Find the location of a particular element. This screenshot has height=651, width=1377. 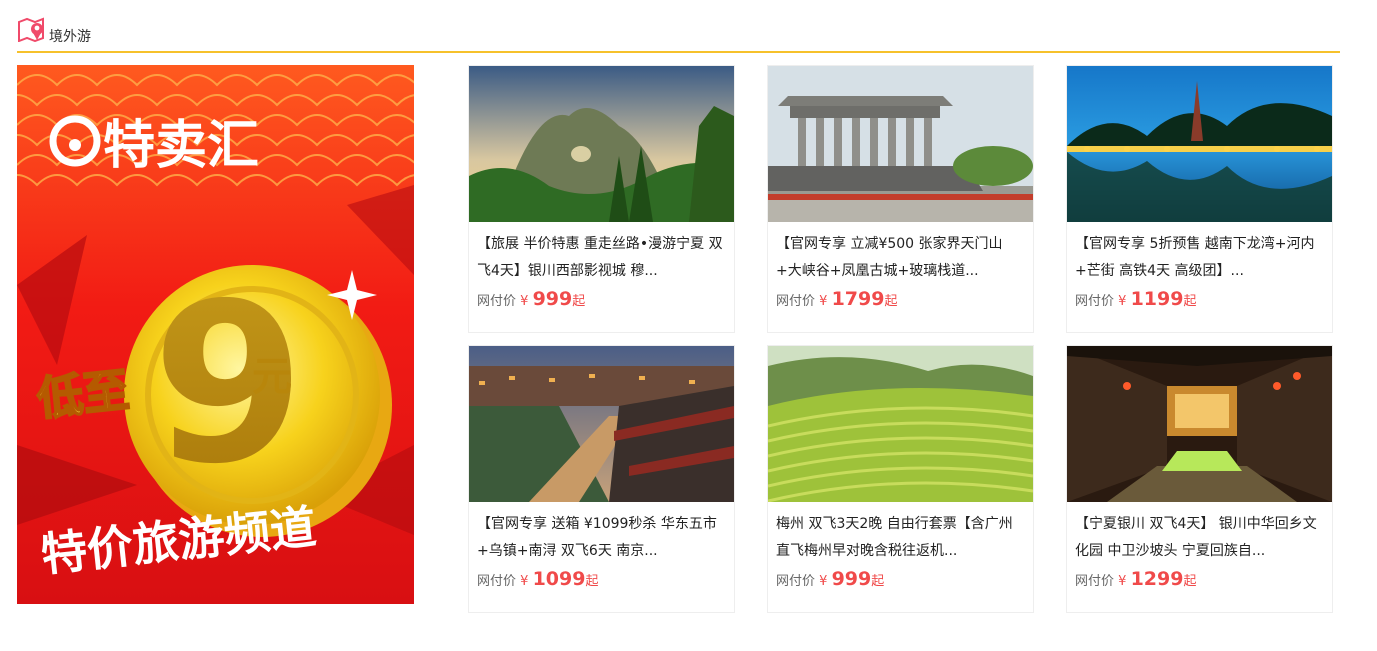

price-row: 网付价 ¥ 1299起 is located at coordinates (1135, 579).